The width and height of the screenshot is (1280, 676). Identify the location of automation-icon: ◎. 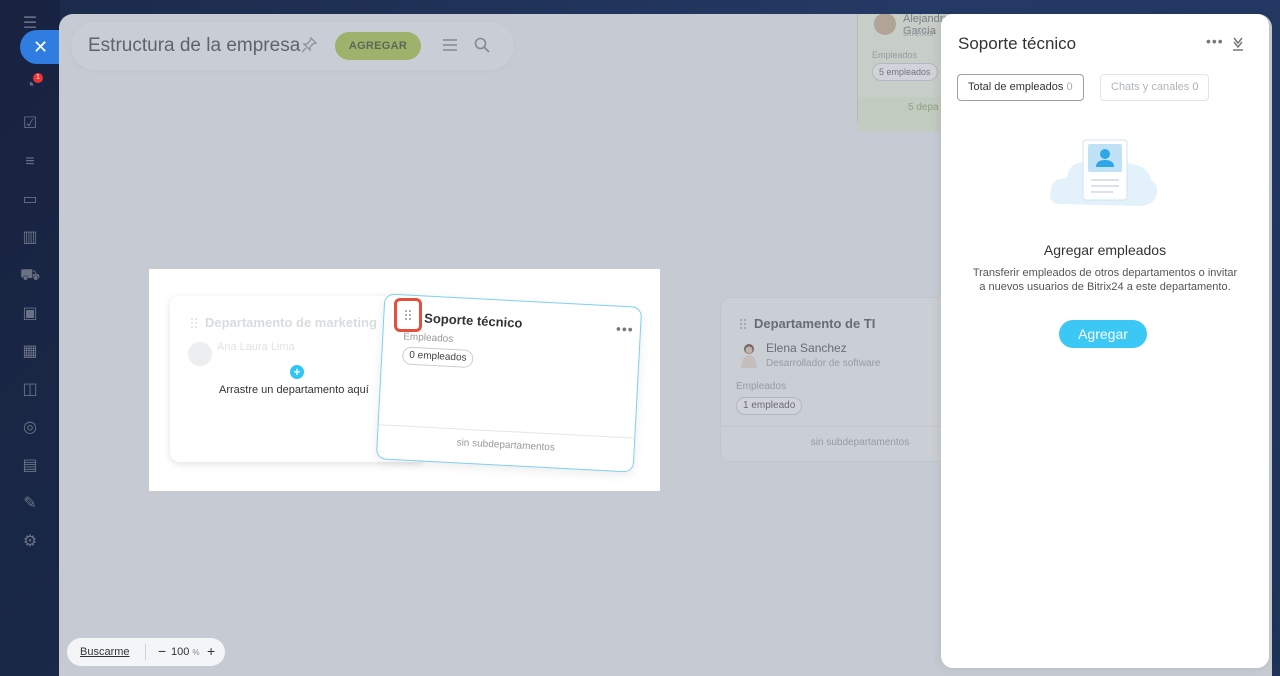
(30, 428).